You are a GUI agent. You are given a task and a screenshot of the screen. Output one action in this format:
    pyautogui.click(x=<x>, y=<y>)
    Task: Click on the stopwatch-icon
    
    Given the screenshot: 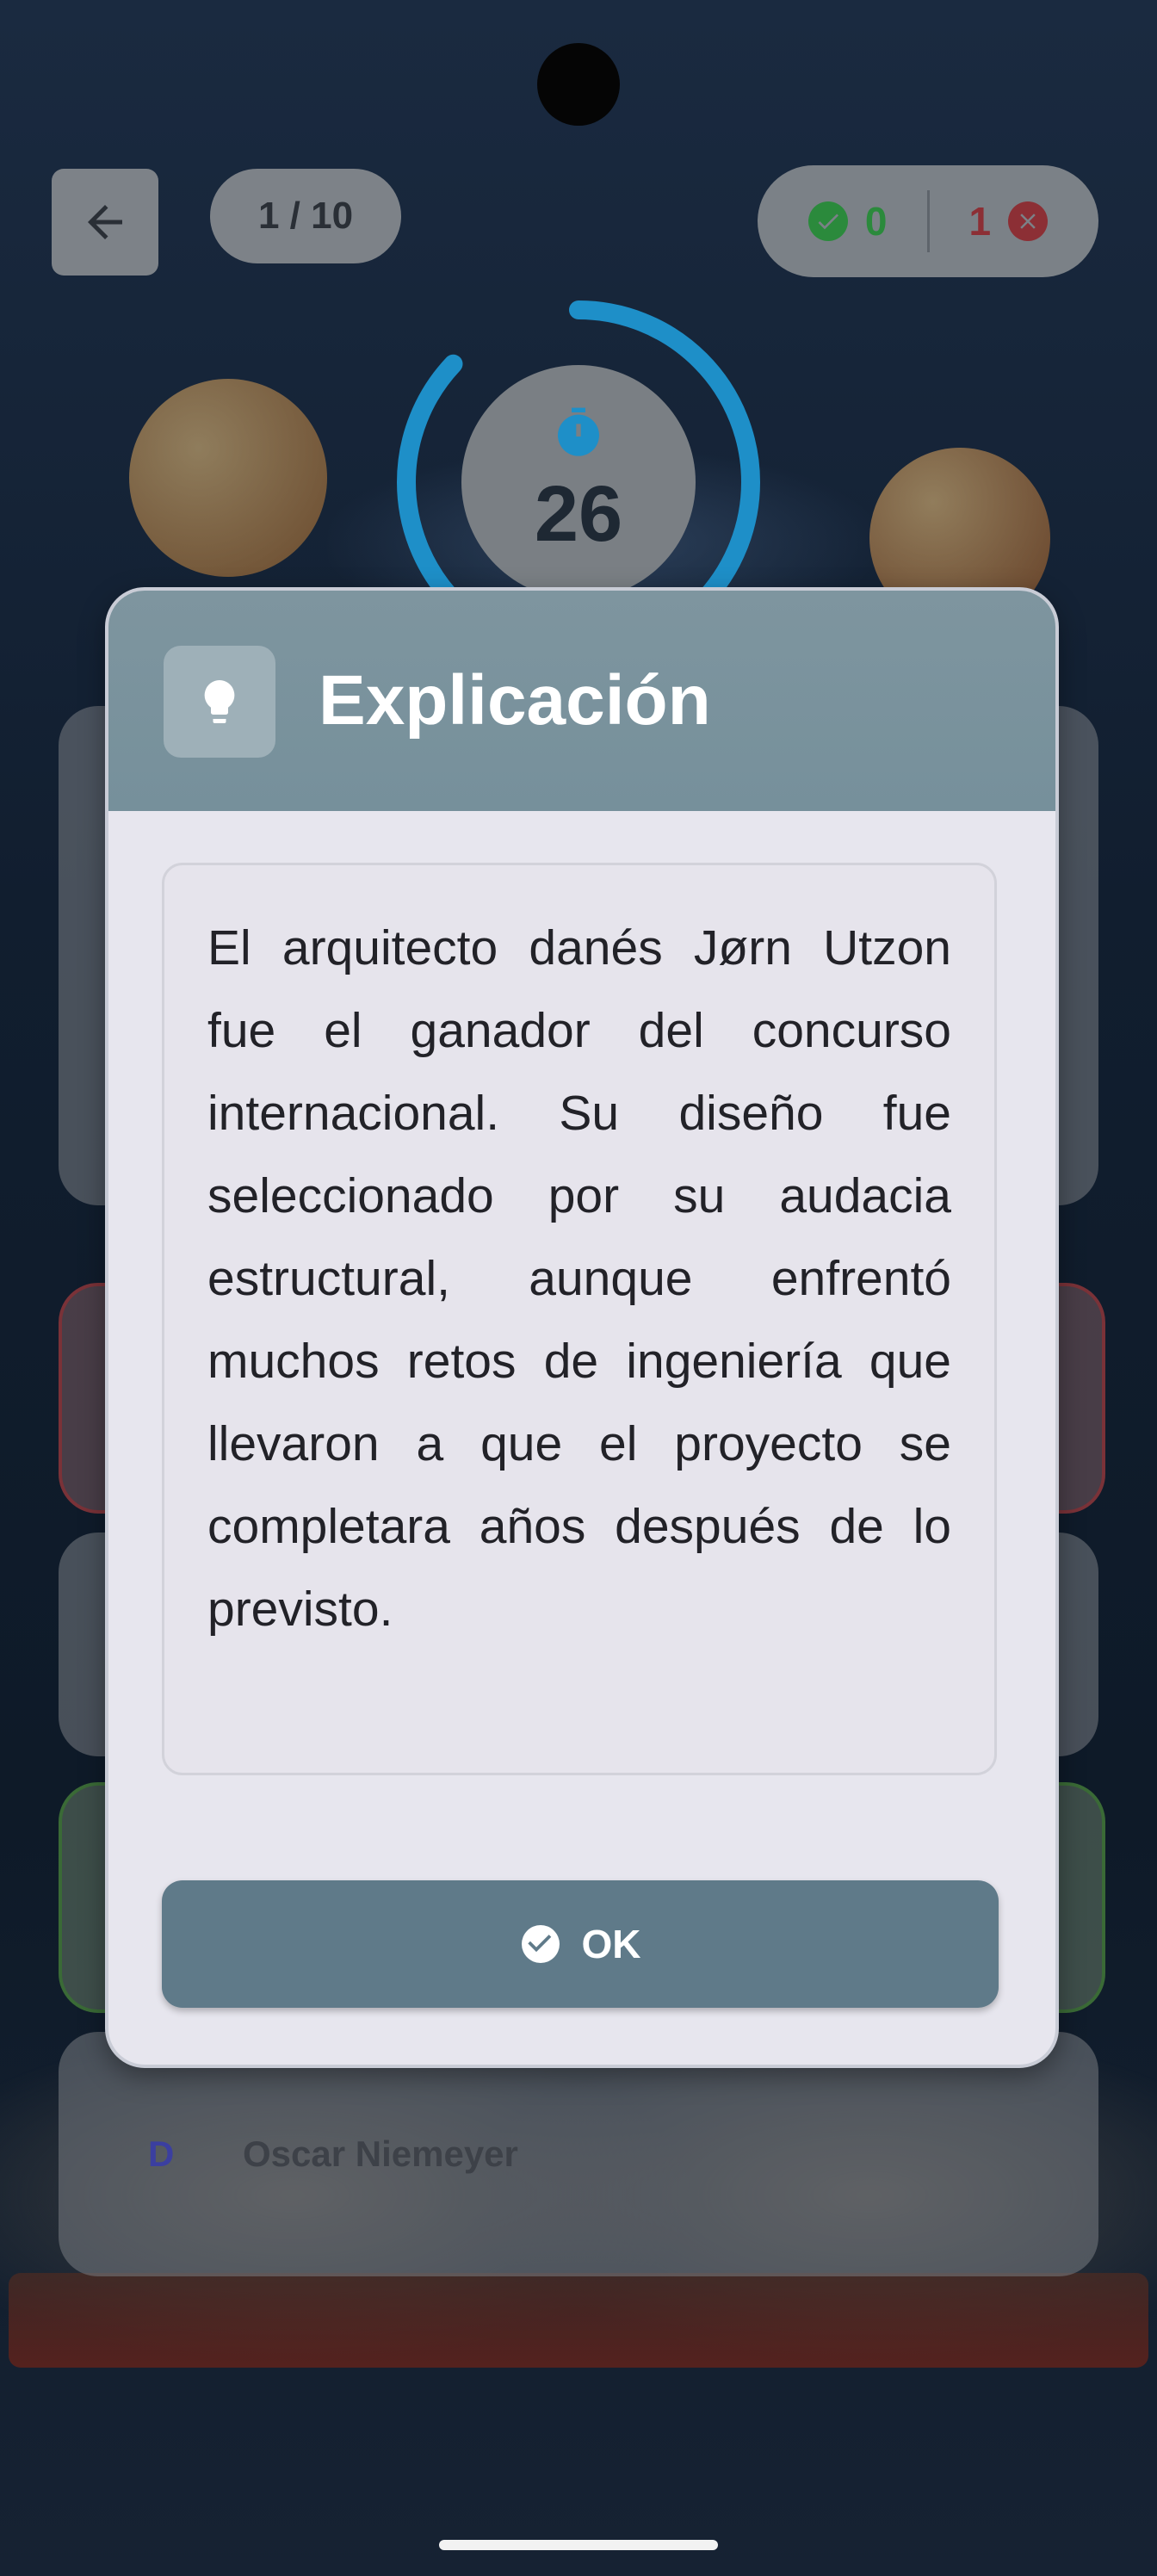 What is the action you would take?
    pyautogui.click(x=579, y=432)
    